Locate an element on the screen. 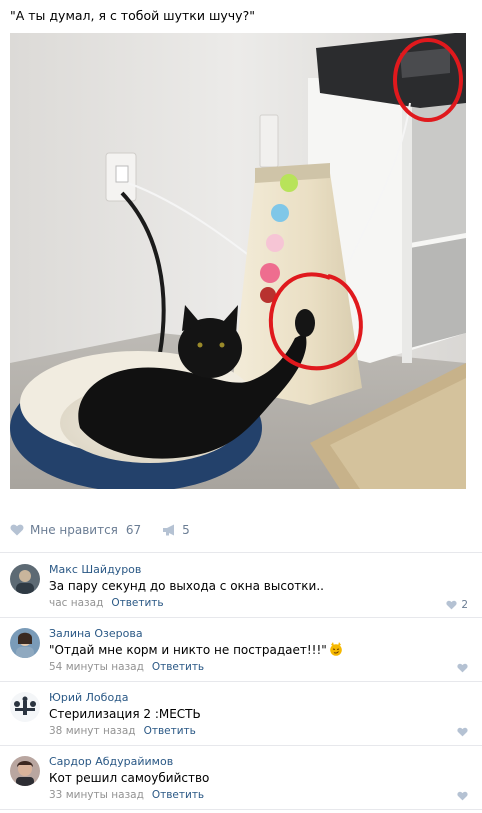 The image size is (482, 813). comment-time: 38 минут назад is located at coordinates (92, 731).